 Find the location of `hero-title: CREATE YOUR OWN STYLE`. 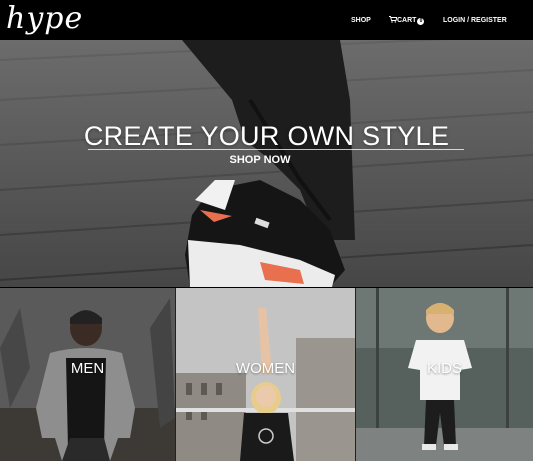

hero-title: CREATE YOUR OWN STYLE is located at coordinates (266, 136).